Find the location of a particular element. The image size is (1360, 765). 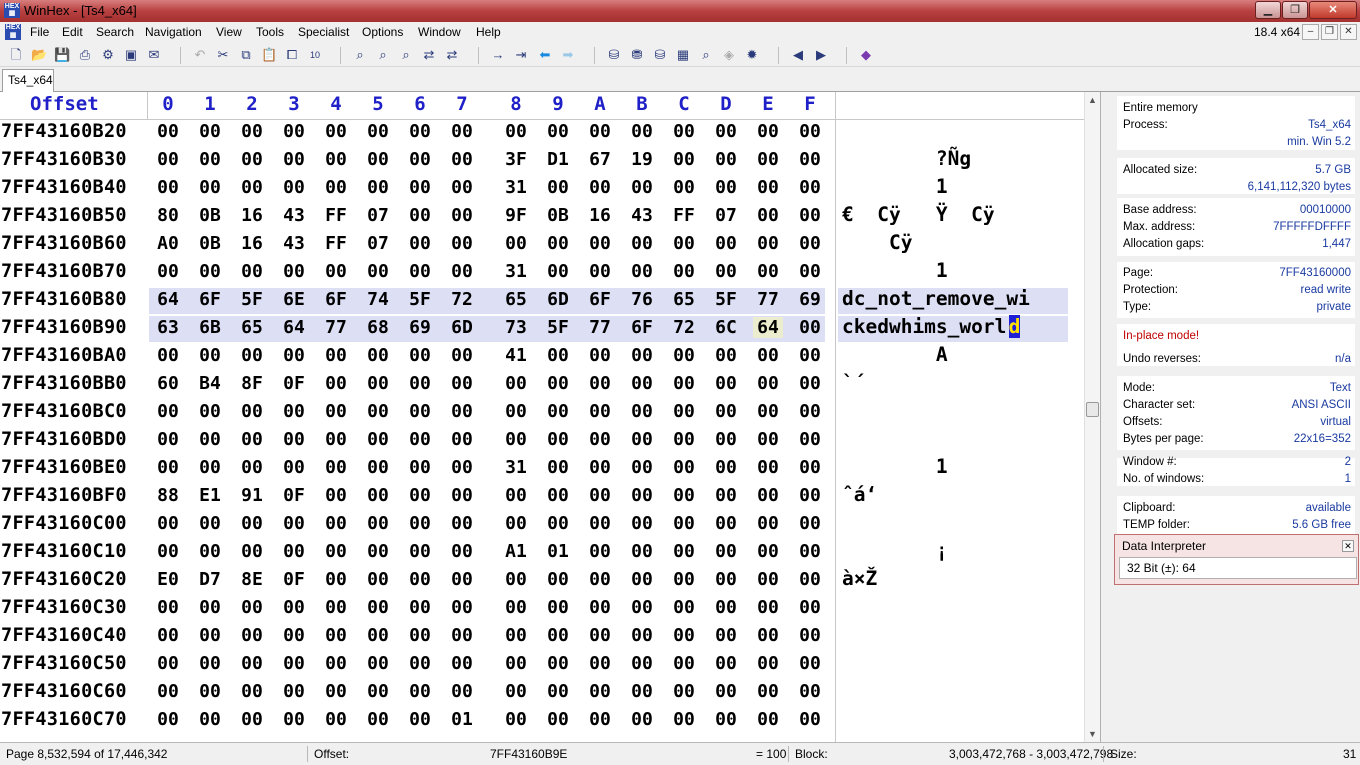

hex-byte: 0F is located at coordinates (294, 495).